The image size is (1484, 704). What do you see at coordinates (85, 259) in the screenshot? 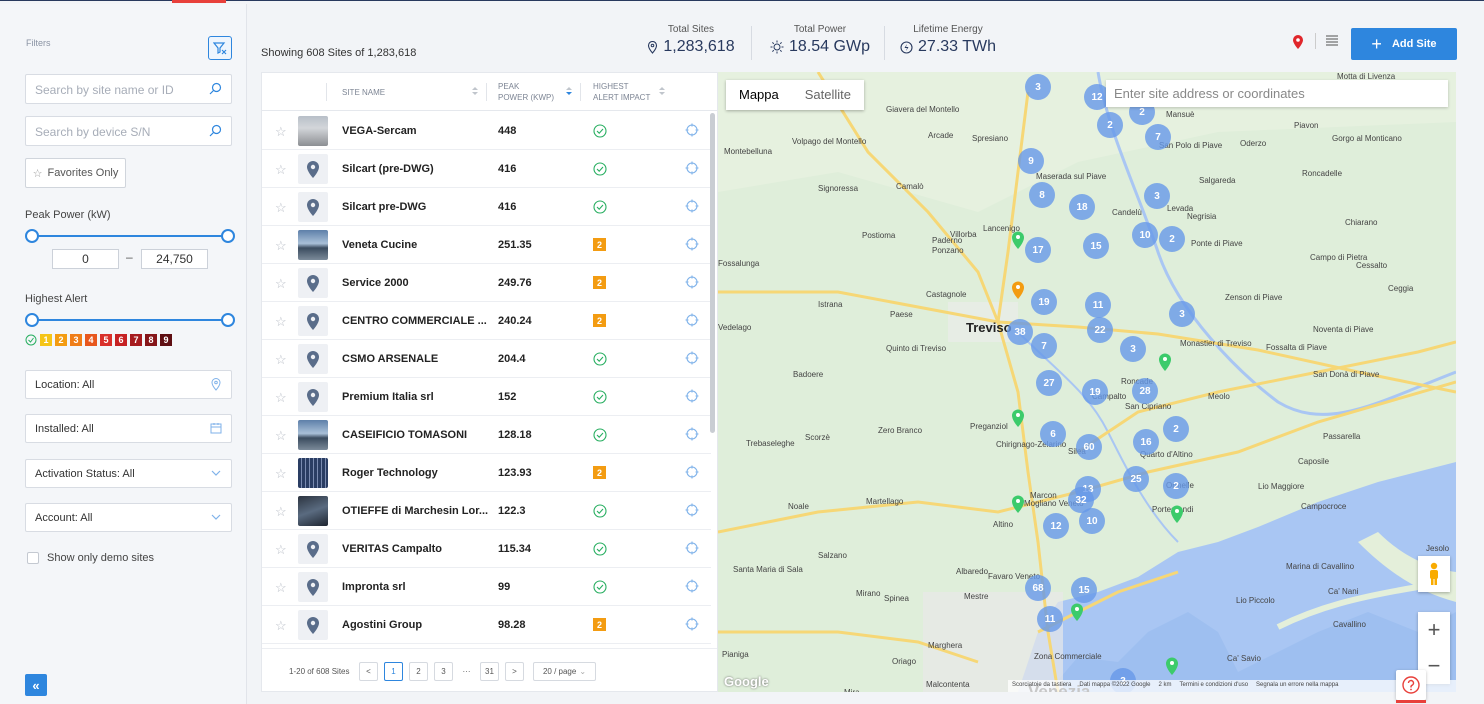
I see `peak-power-min-input: 0` at bounding box center [85, 259].